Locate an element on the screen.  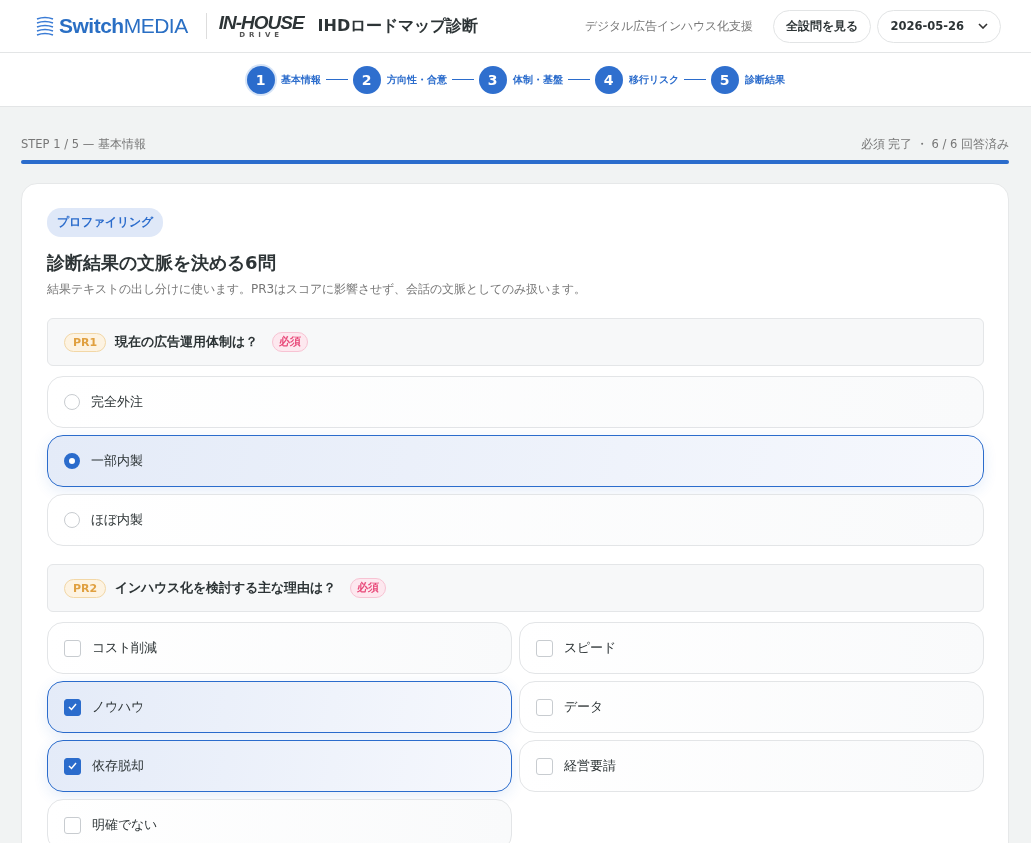
radio-option: 完全外注 is located at coordinates (515, 402).